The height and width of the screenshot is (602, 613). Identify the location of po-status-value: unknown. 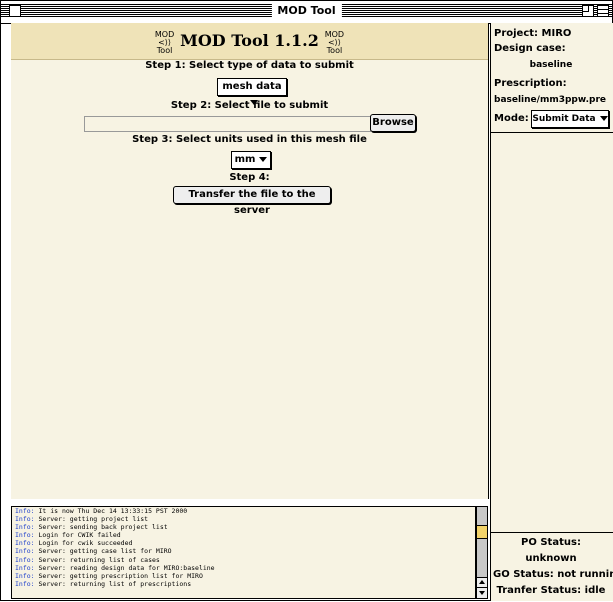
(551, 558).